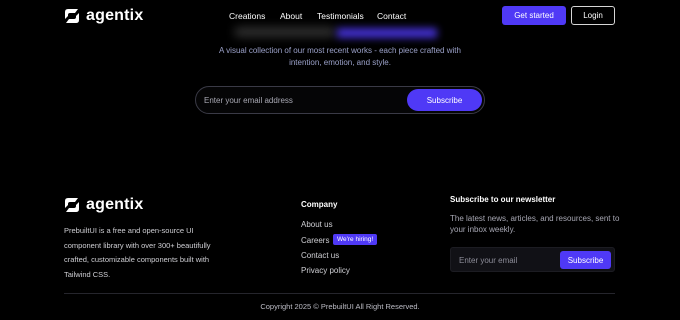 This screenshot has height=320, width=680. I want to click on hiring-badge: We're hiring!, so click(355, 239).